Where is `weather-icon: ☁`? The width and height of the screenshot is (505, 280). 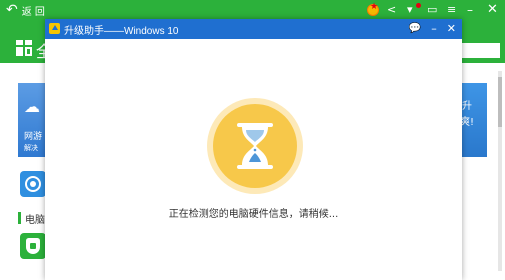 weather-icon: ☁ is located at coordinates (32, 106).